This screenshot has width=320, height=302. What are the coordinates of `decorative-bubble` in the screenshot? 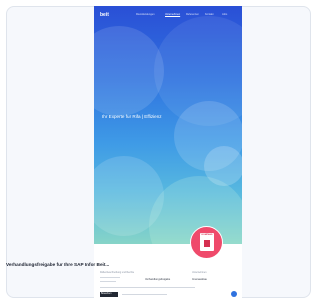 It's located at (223, 166).